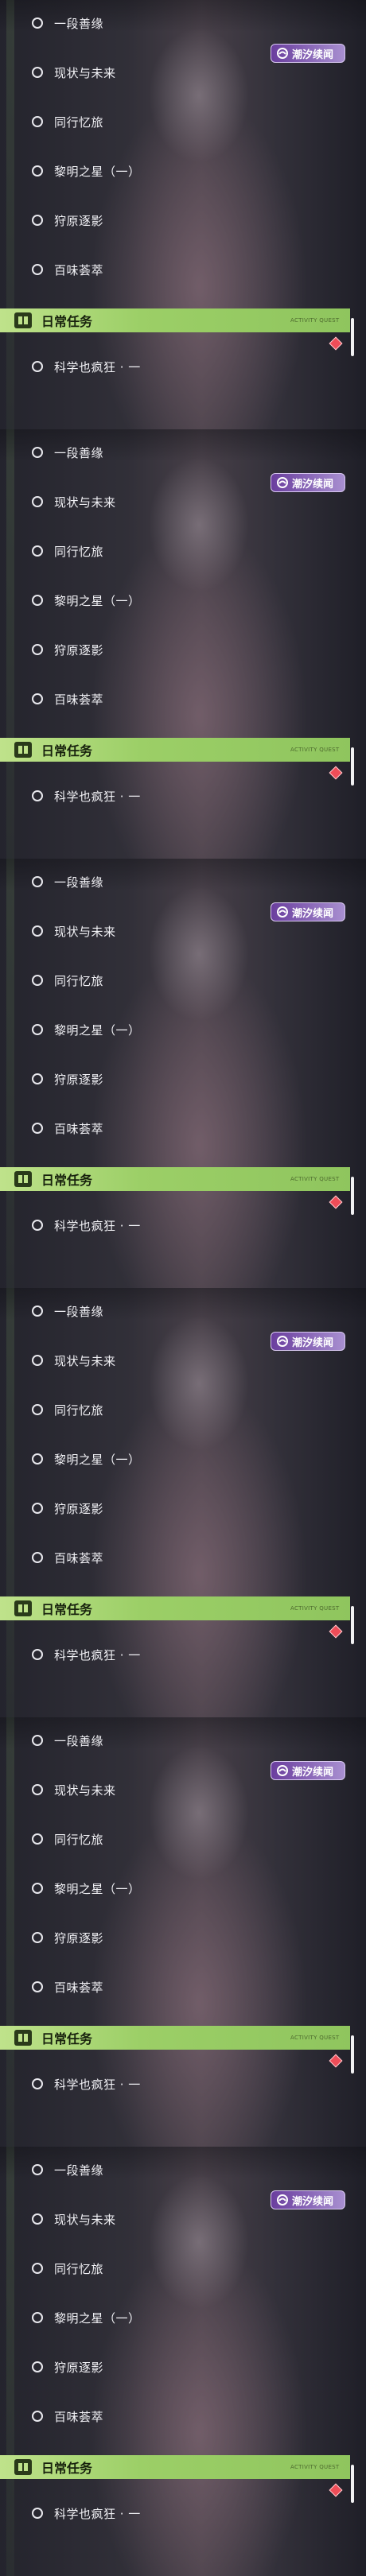 The height and width of the screenshot is (2576, 366). I want to click on event-tag-label: 潮汐续闻, so click(313, 914).